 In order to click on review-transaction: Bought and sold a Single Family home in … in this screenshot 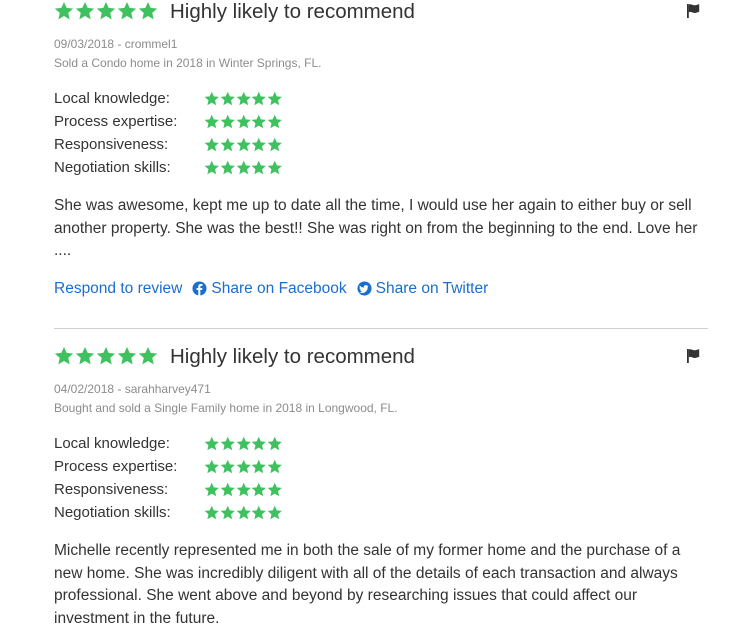, I will do `click(226, 408)`.